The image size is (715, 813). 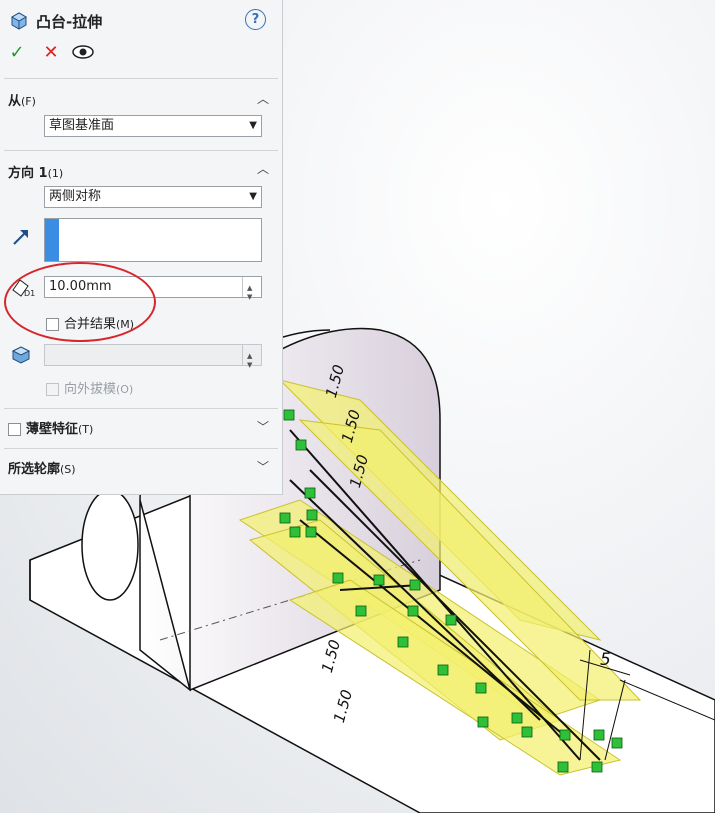 What do you see at coordinates (83, 53) in the screenshot?
I see `preview-eye-icon` at bounding box center [83, 53].